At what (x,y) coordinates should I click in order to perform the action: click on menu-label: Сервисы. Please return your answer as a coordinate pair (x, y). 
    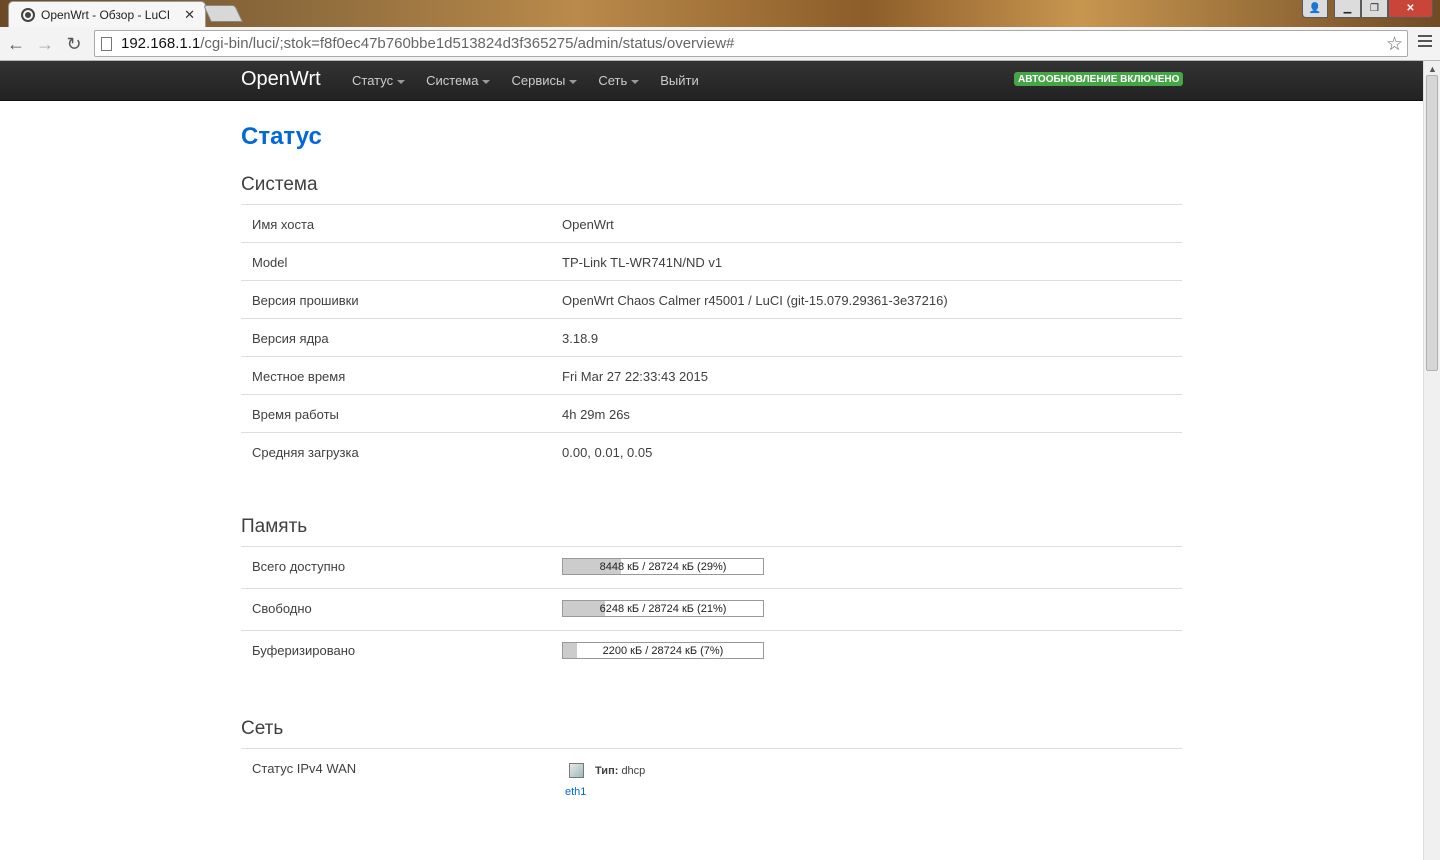
    Looking at the image, I should click on (538, 80).